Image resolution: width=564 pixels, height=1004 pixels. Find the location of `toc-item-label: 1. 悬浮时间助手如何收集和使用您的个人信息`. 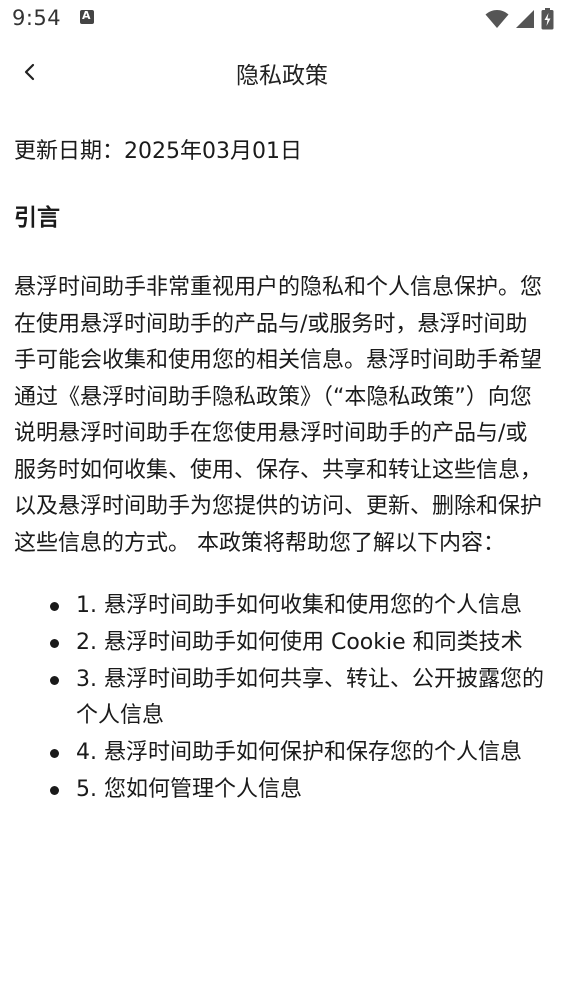

toc-item-label: 1. 悬浮时间助手如何收集和使用您的个人信息 is located at coordinates (299, 605).